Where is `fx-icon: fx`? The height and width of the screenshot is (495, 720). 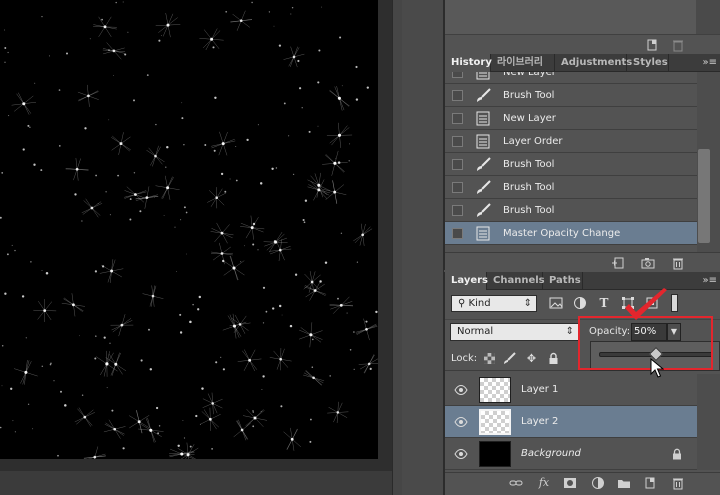 fx-icon: fx is located at coordinates (544, 483).